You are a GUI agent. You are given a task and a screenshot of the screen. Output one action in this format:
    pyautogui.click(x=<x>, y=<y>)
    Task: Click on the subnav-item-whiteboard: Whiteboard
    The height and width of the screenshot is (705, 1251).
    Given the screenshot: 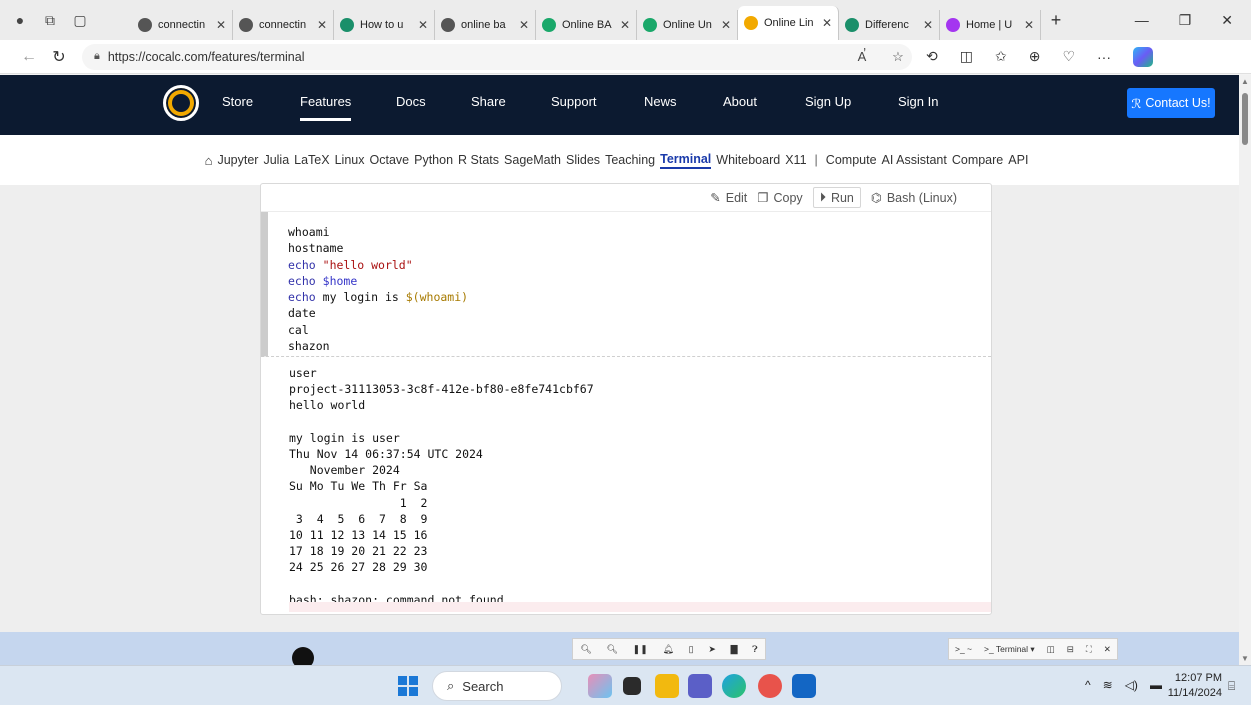 What is the action you would take?
    pyautogui.click(x=748, y=160)
    